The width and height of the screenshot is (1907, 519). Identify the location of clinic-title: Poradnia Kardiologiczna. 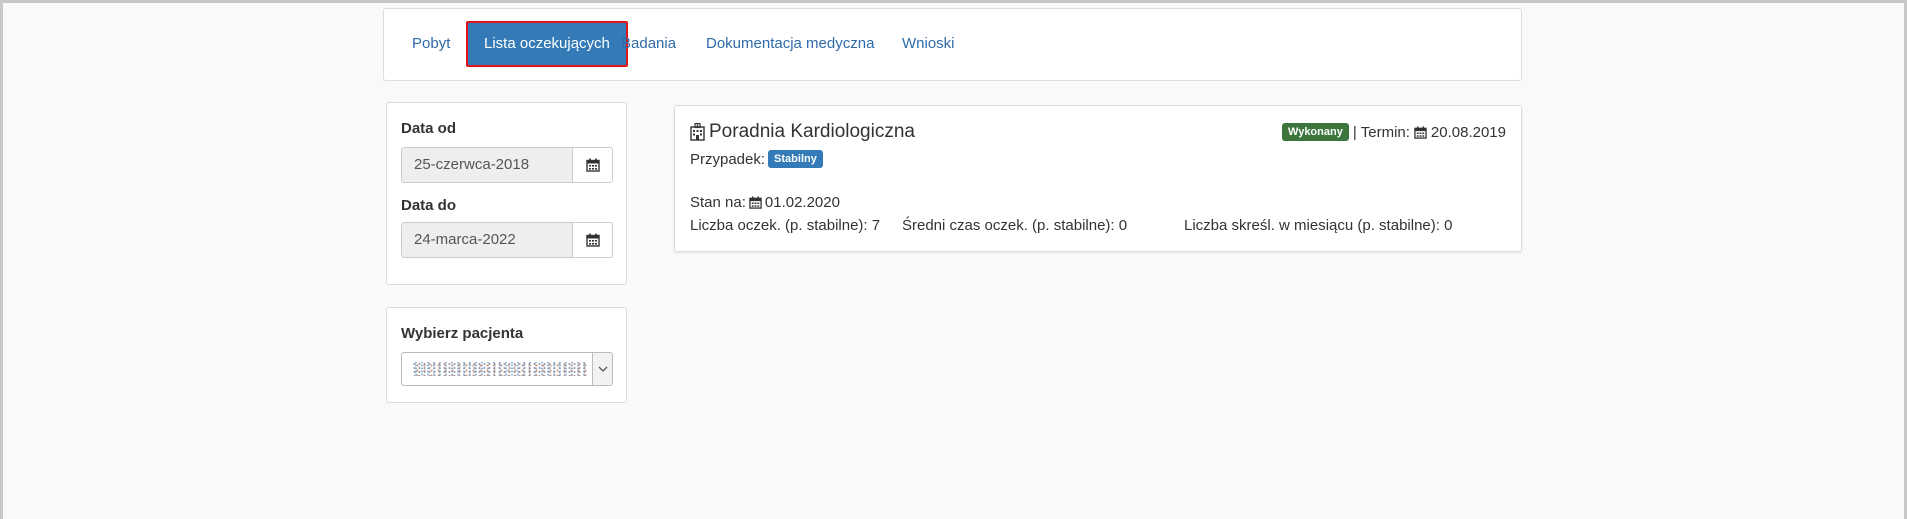
(802, 132).